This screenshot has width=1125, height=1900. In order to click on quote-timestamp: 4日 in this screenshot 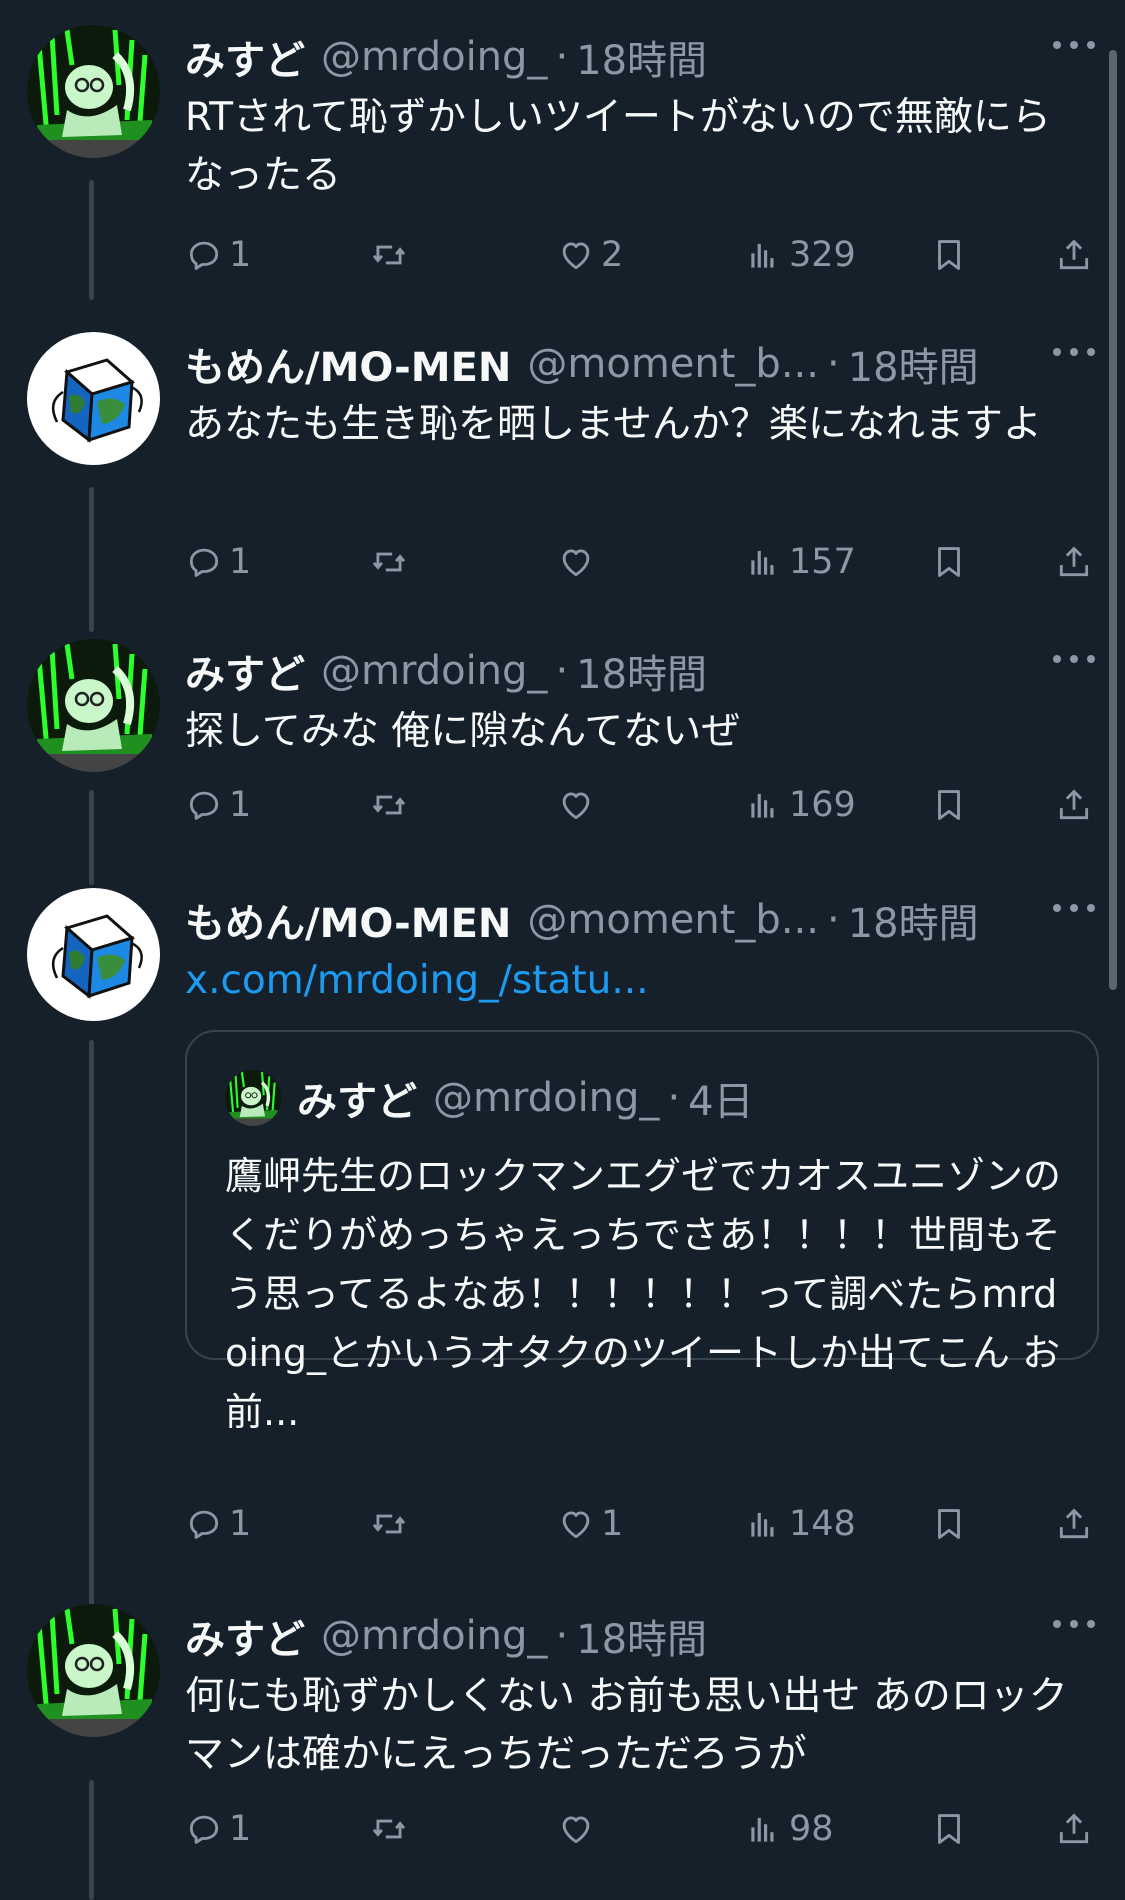, I will do `click(721, 1102)`.